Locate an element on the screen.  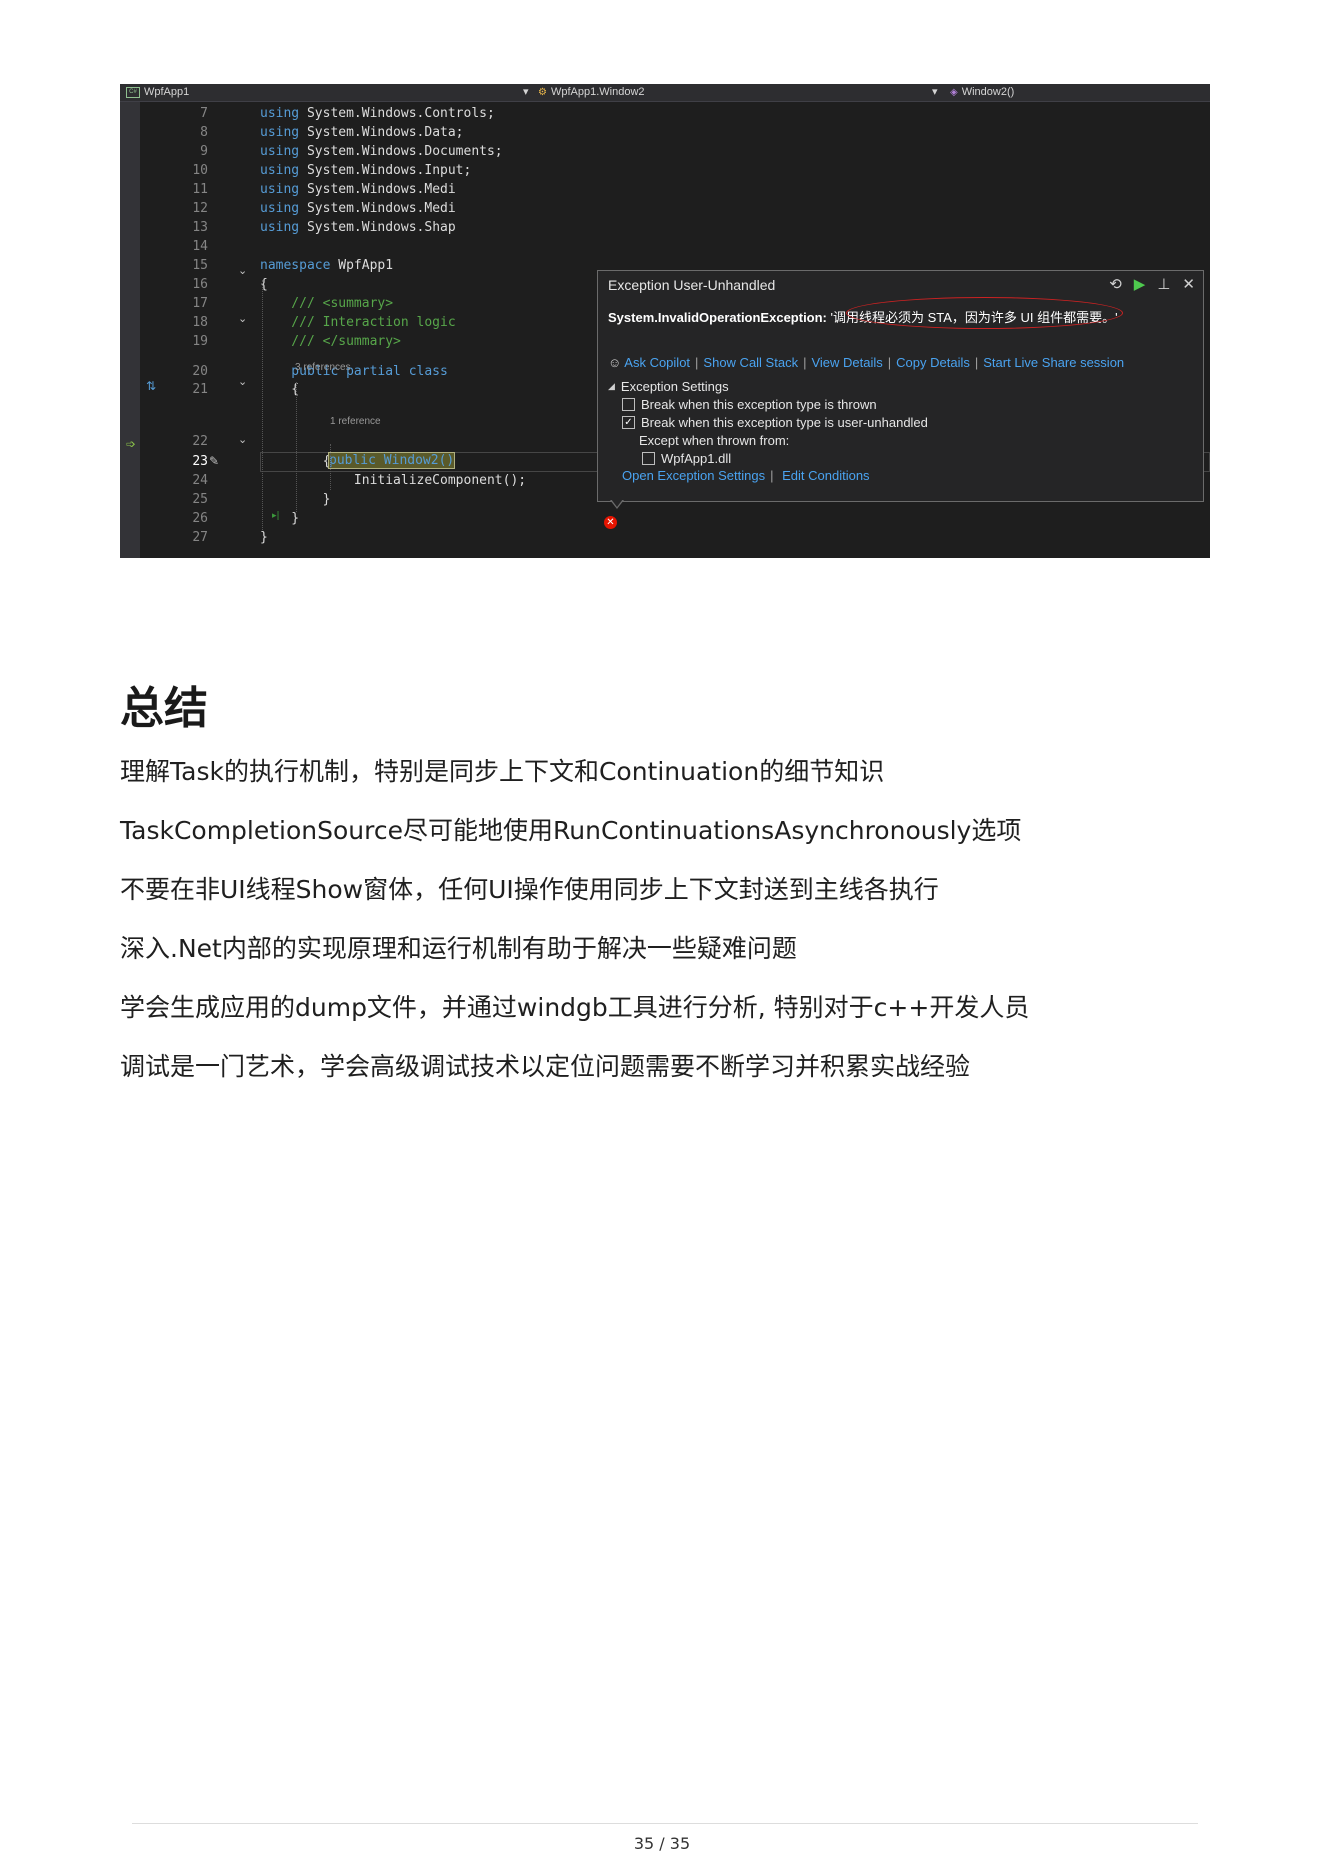
method-icon: ◈ is located at coordinates (954, 92).